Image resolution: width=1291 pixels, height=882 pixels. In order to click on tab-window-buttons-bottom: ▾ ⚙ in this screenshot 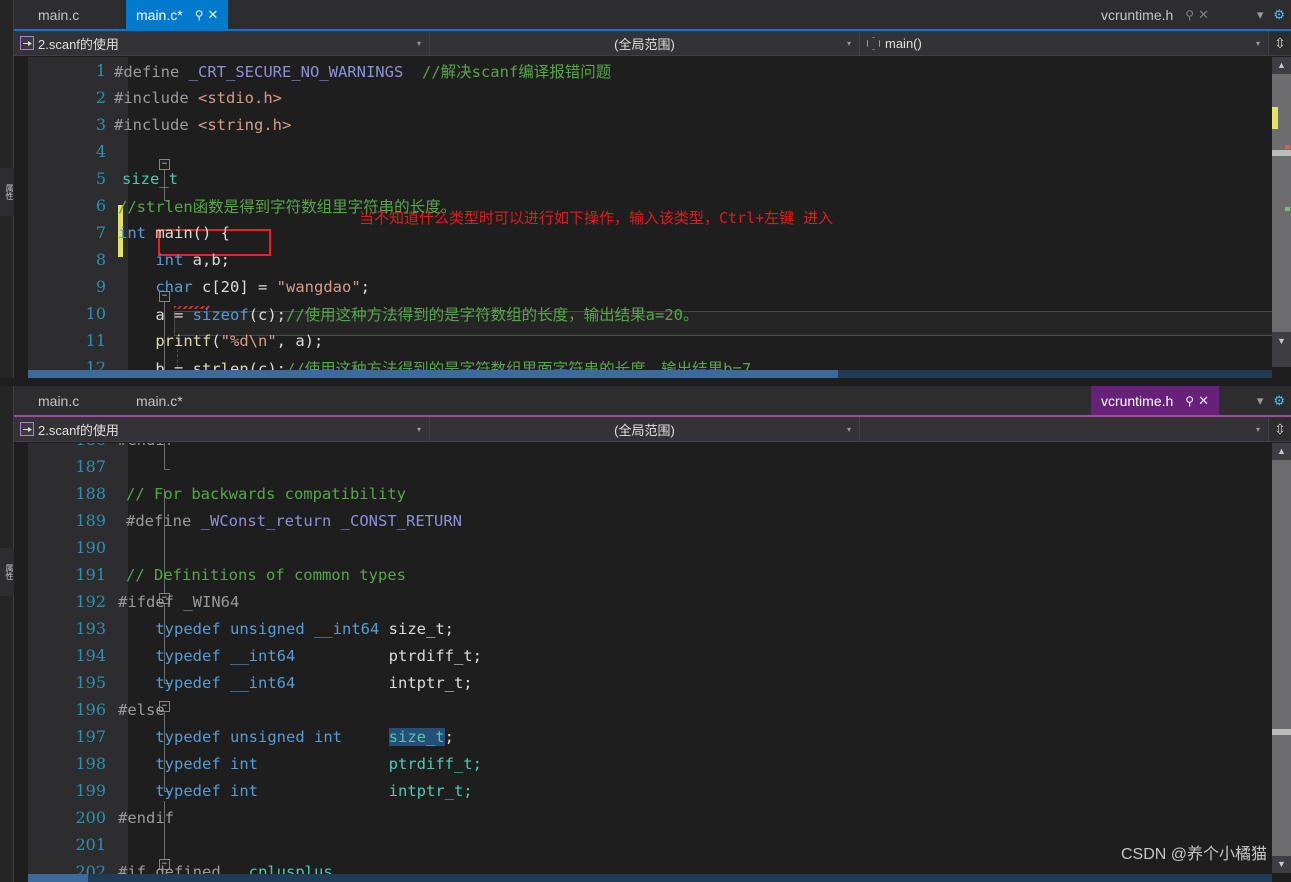, I will do `click(1271, 400)`.